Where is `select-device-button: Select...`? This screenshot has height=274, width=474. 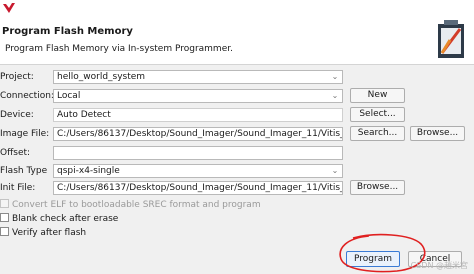 select-device-button: Select... is located at coordinates (377, 114).